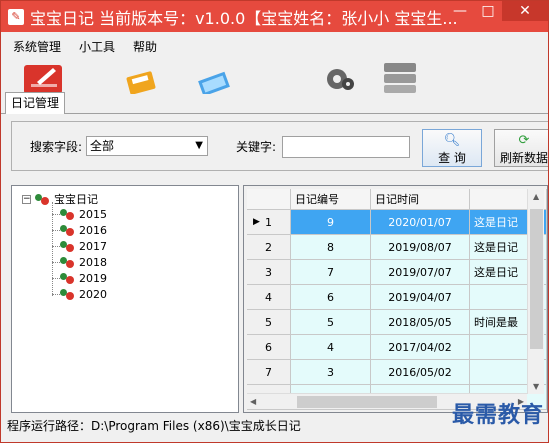 The height and width of the screenshot is (443, 549). Describe the element at coordinates (76, 199) in the screenshot. I see `tree-root-label: 宝宝日记` at that location.